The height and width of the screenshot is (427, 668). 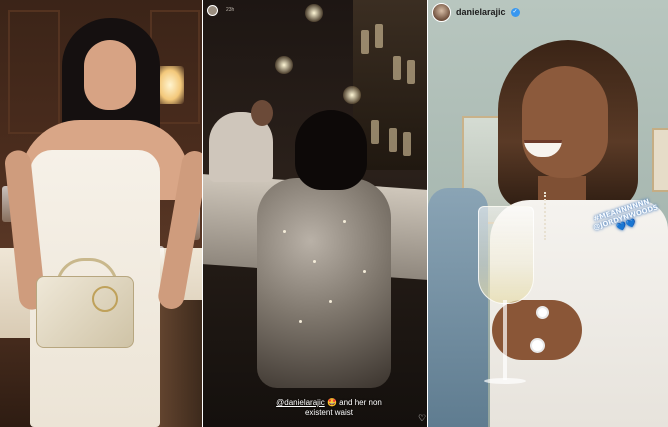 I want to click on profile-username: danielarajic, so click(x=481, y=12).